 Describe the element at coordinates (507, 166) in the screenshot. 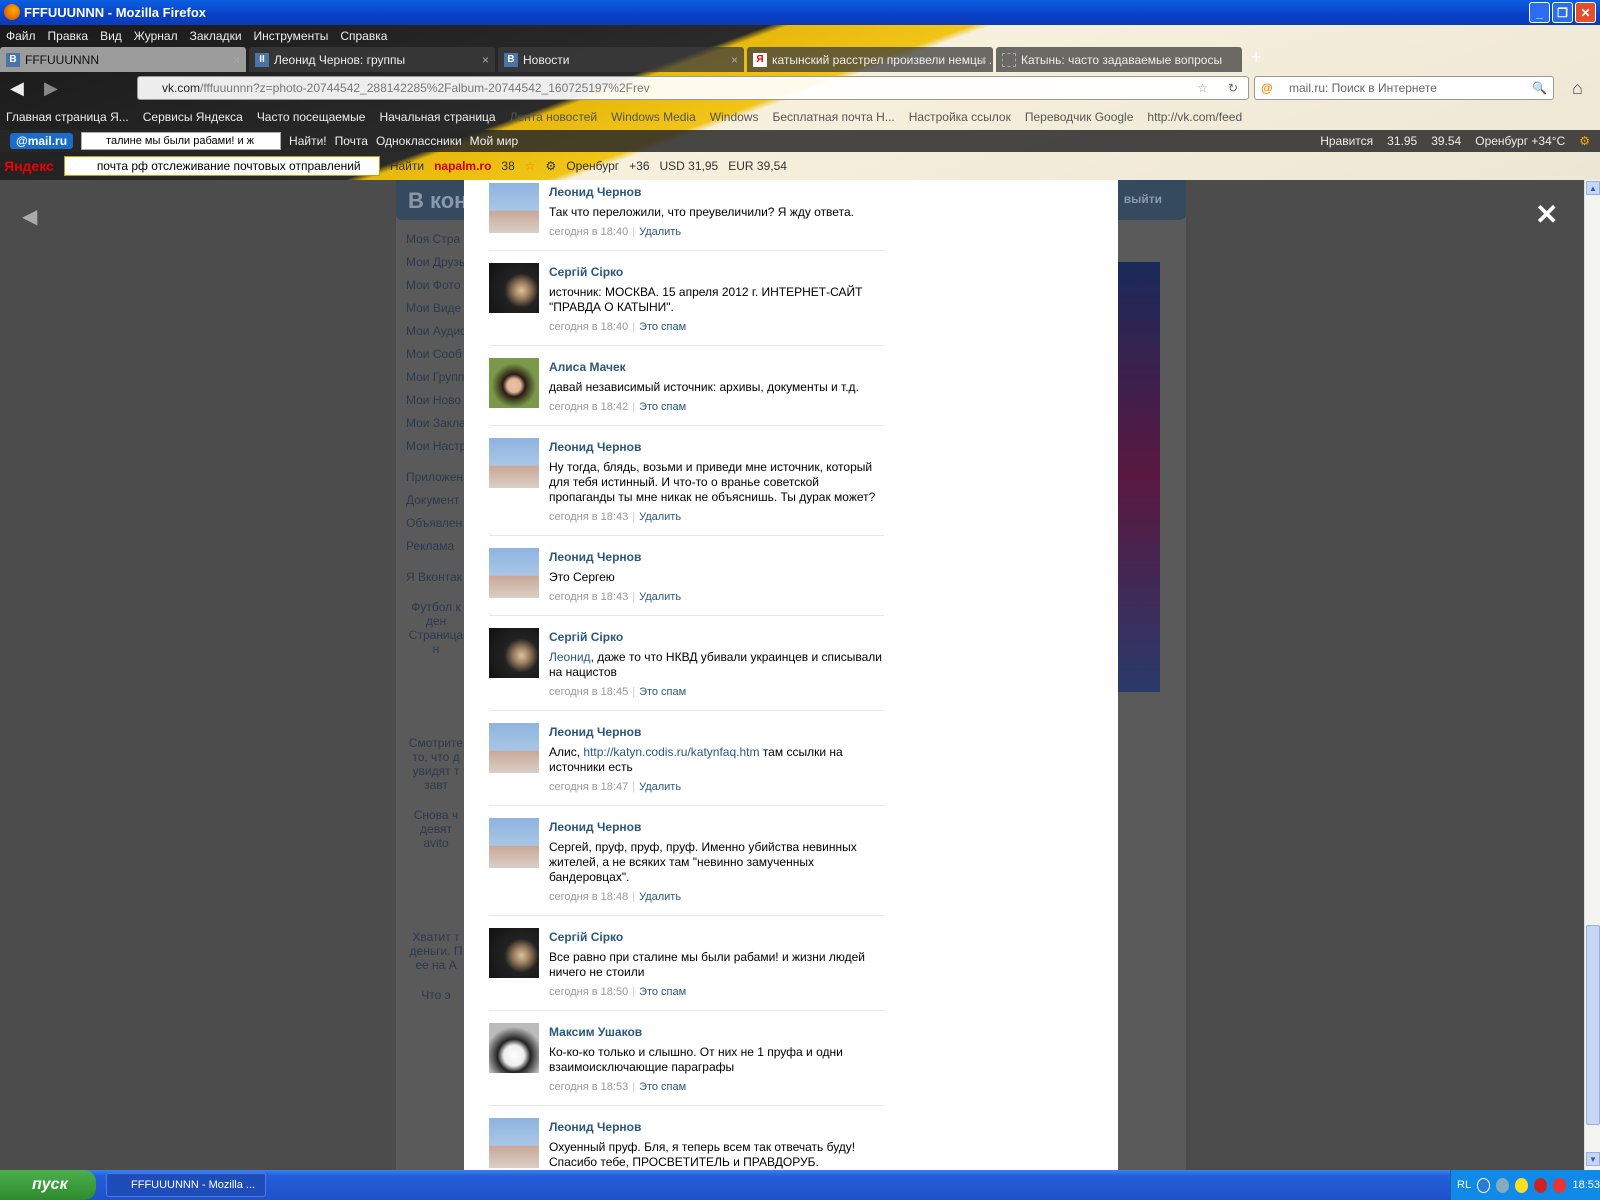

I see `mail-count: 38` at that location.